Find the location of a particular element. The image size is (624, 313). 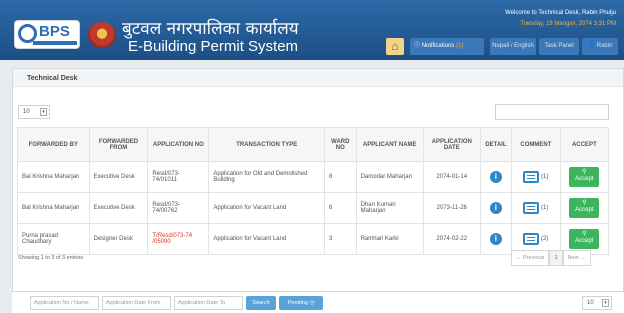

panel-title: Technical Desk is located at coordinates (52, 78).